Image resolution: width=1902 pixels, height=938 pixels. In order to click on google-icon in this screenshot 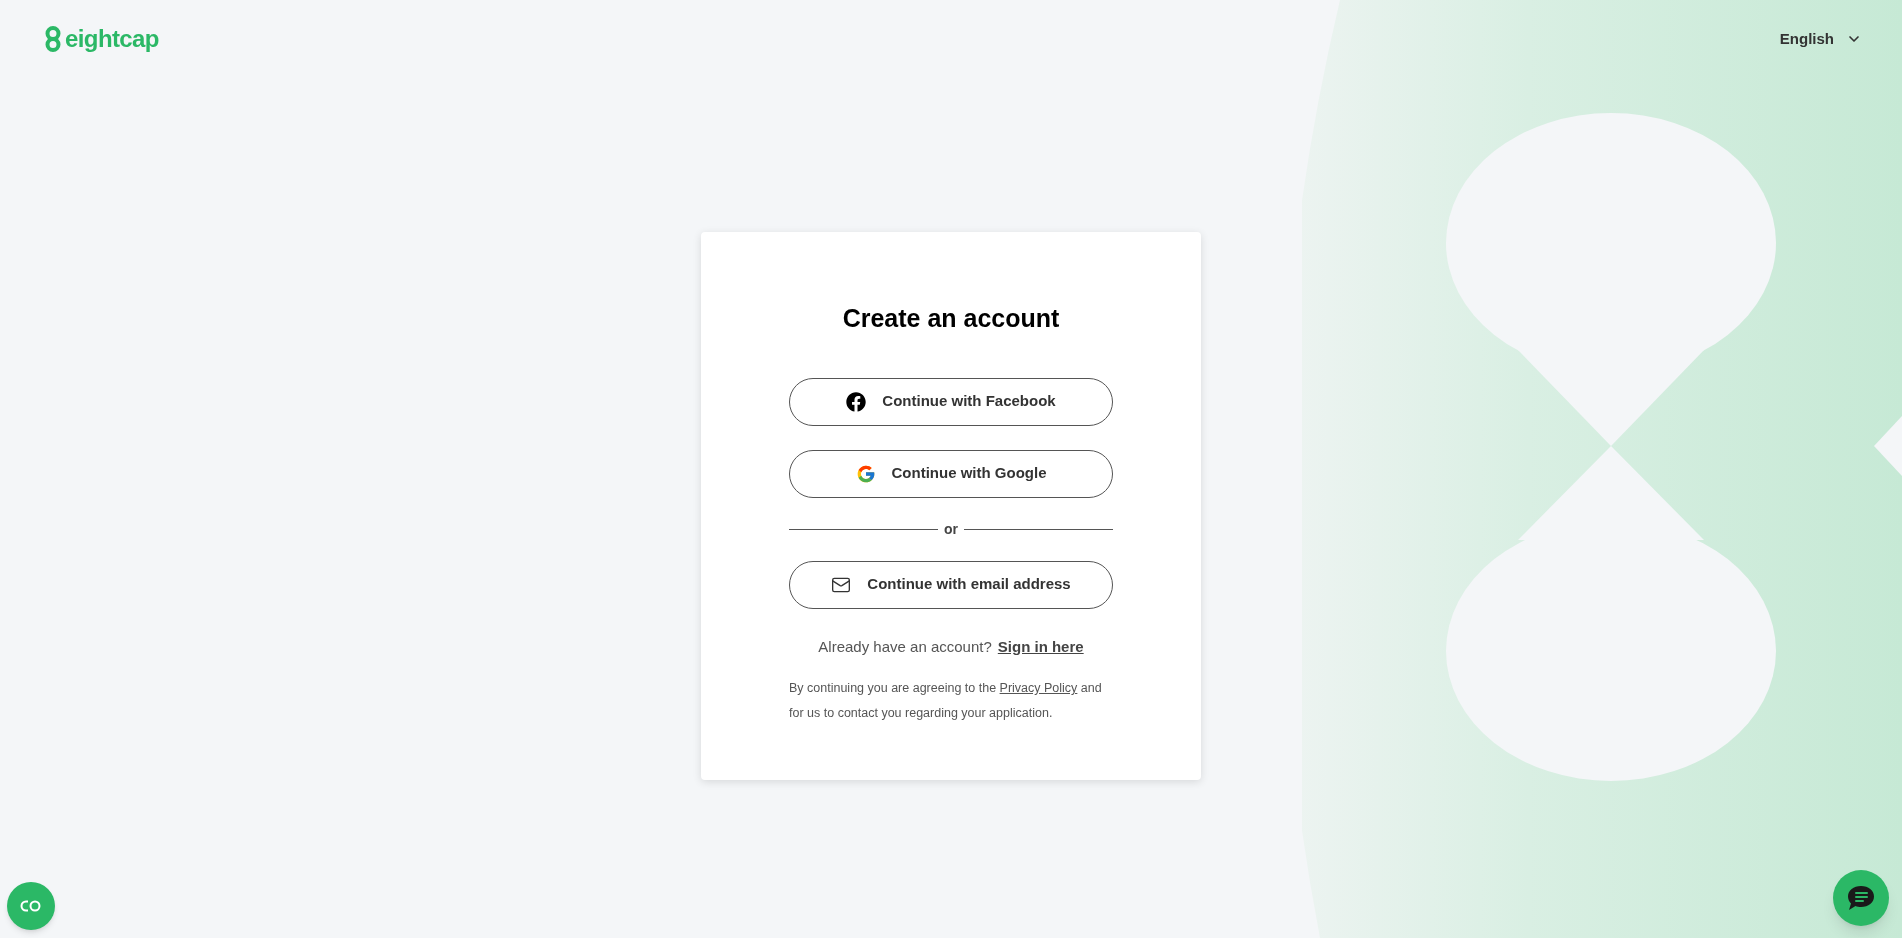, I will do `click(865, 473)`.